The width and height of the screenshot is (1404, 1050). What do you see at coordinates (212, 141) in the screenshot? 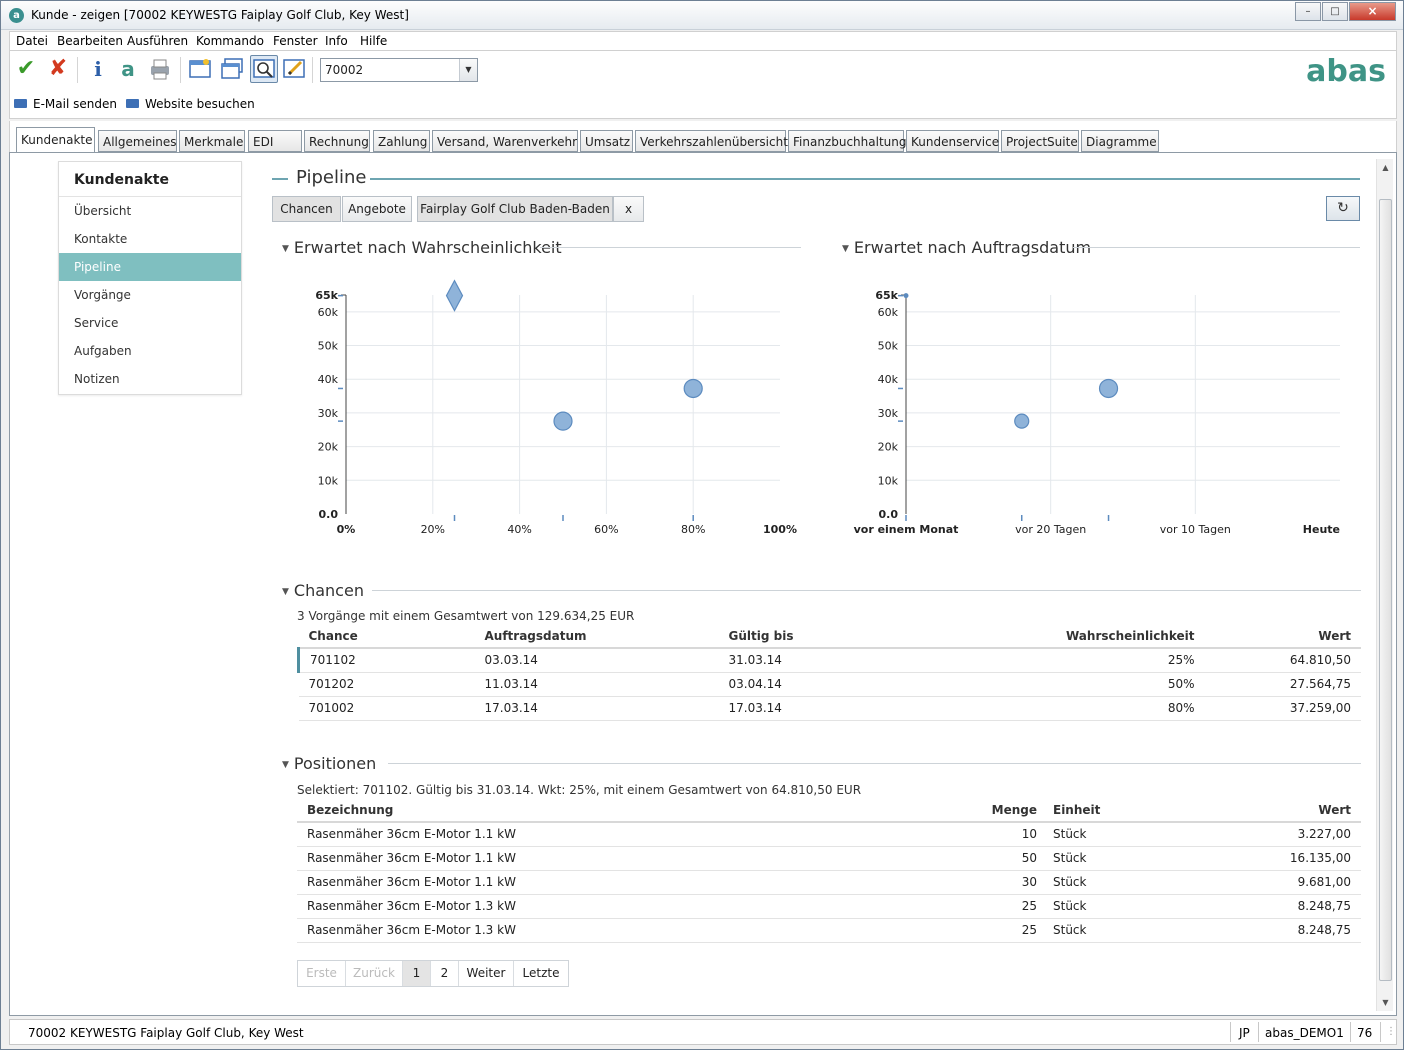
I see `tab-merkmale: Merkmale` at bounding box center [212, 141].